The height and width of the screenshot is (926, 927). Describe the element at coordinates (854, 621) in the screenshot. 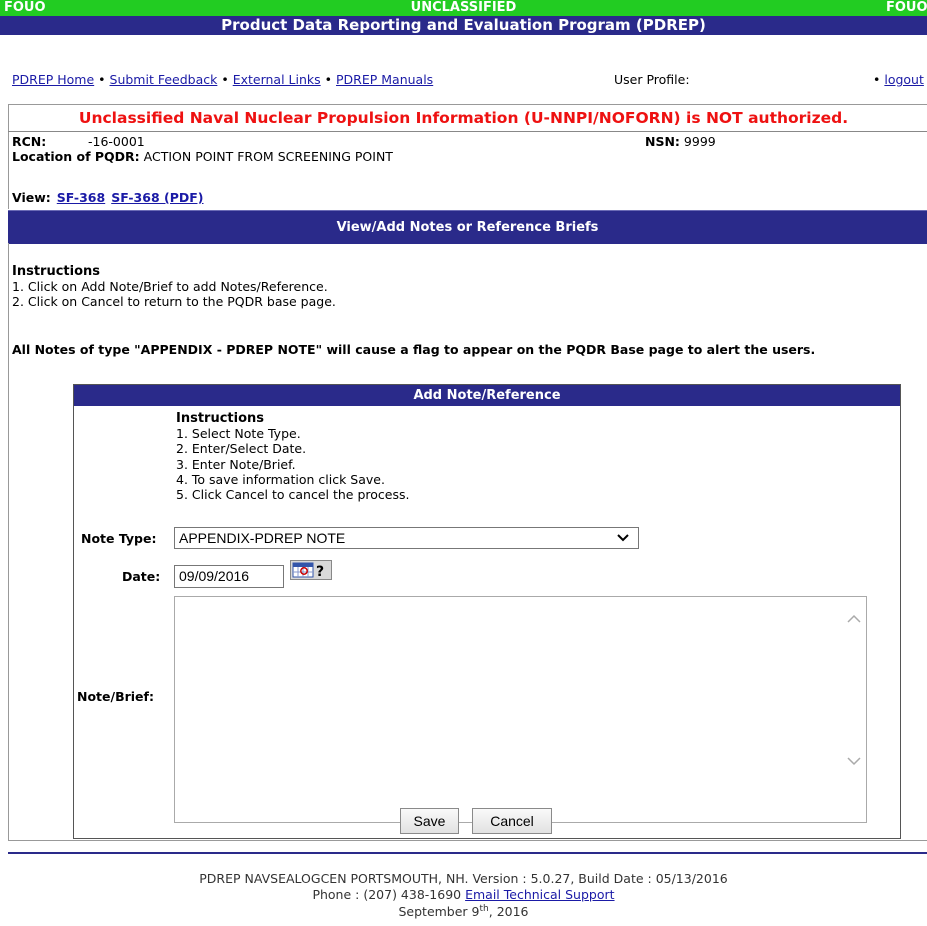

I see `chevron-up-icon` at that location.